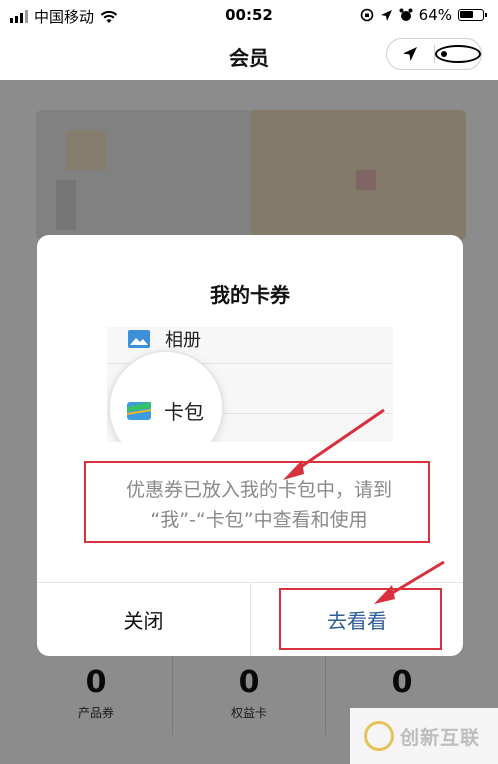 This screenshot has width=498, height=764. Describe the element at coordinates (360, 619) in the screenshot. I see `go-view-highlight` at that location.